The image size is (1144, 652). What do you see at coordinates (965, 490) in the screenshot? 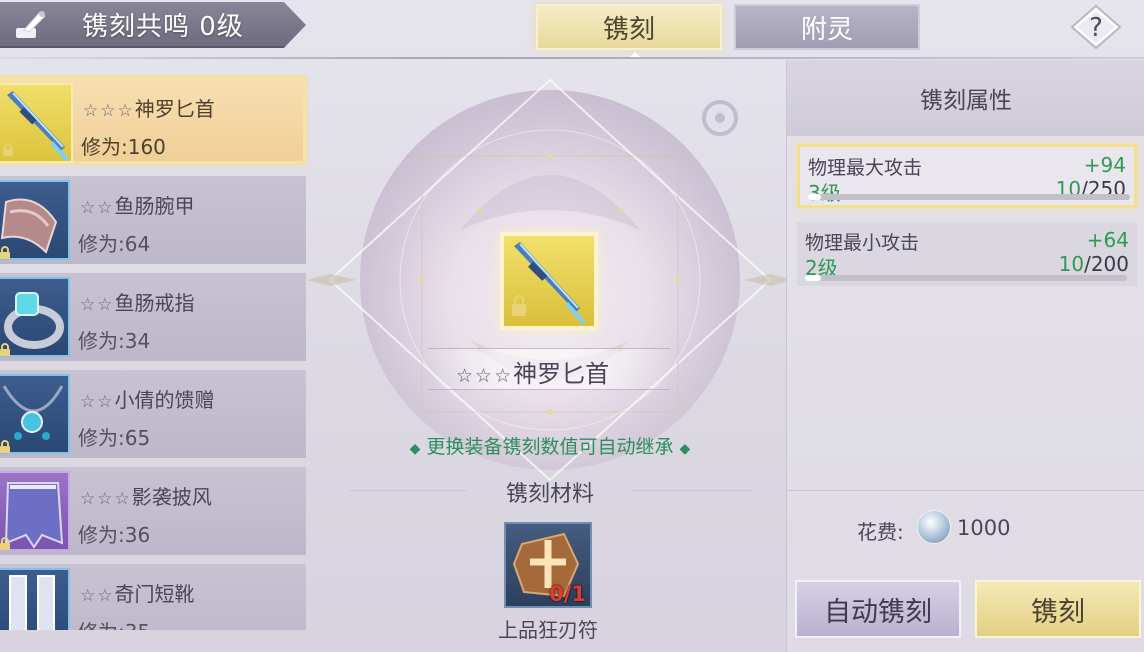
I see `cost-divider` at bounding box center [965, 490].